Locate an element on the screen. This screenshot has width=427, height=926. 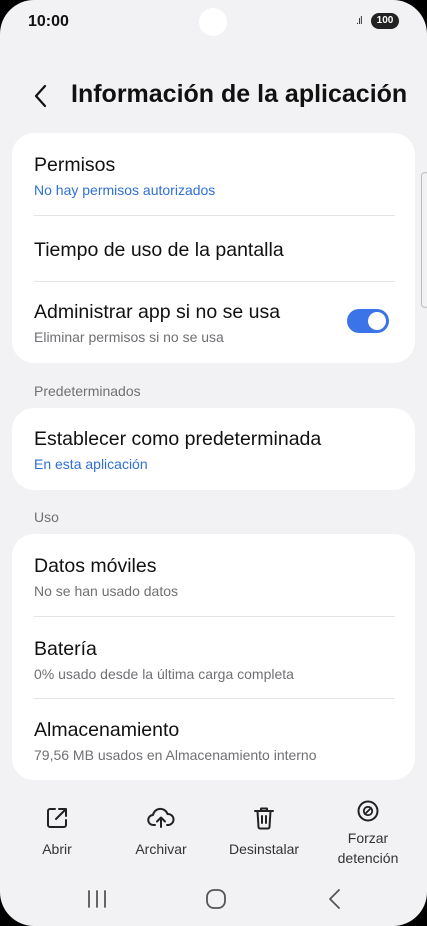
toggle-knob is located at coordinates (377, 321).